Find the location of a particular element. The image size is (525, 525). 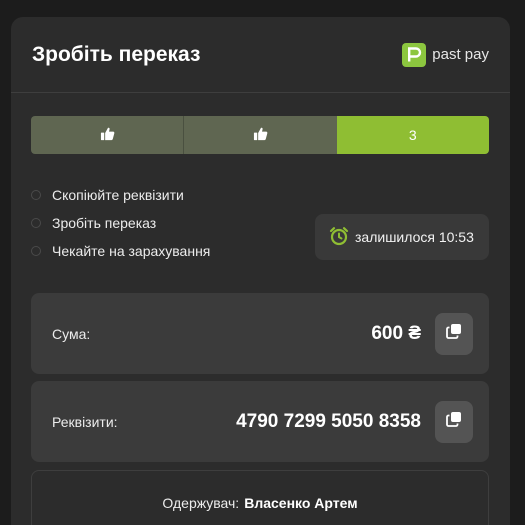

list-item: Зробіть переказ is located at coordinates (120, 223).